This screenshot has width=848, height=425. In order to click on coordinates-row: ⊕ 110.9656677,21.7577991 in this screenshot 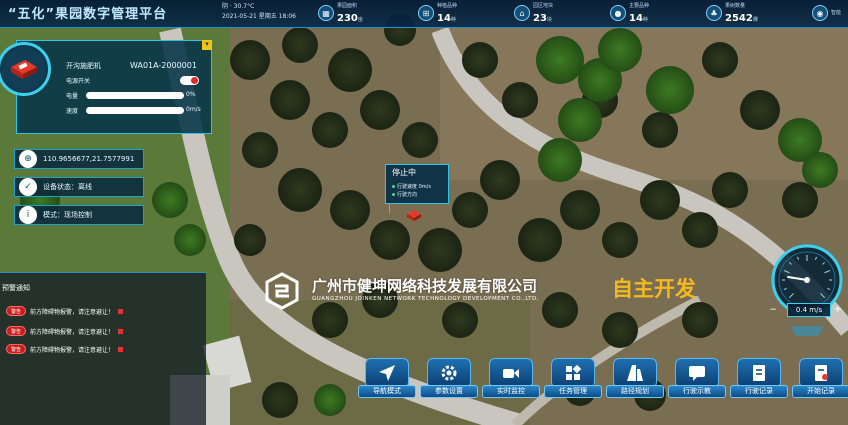, I will do `click(79, 159)`.